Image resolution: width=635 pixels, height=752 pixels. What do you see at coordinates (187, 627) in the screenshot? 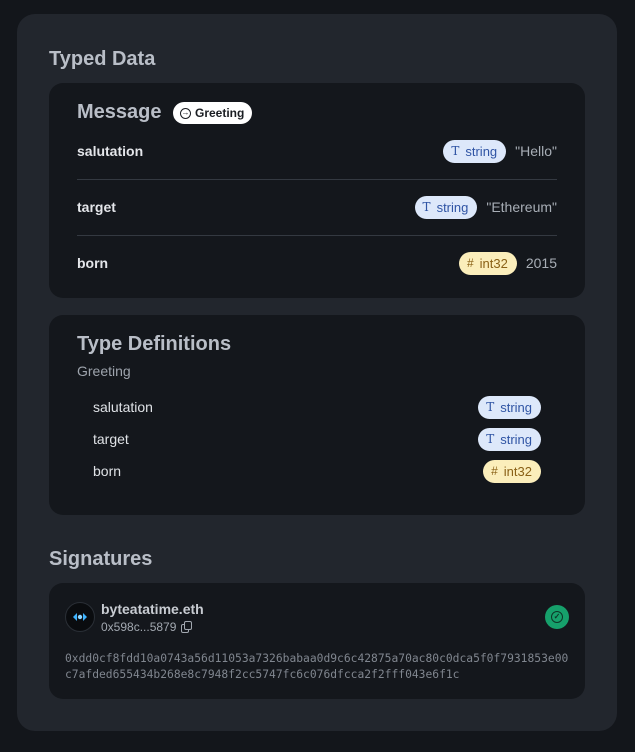
I see `copy-icon` at bounding box center [187, 627].